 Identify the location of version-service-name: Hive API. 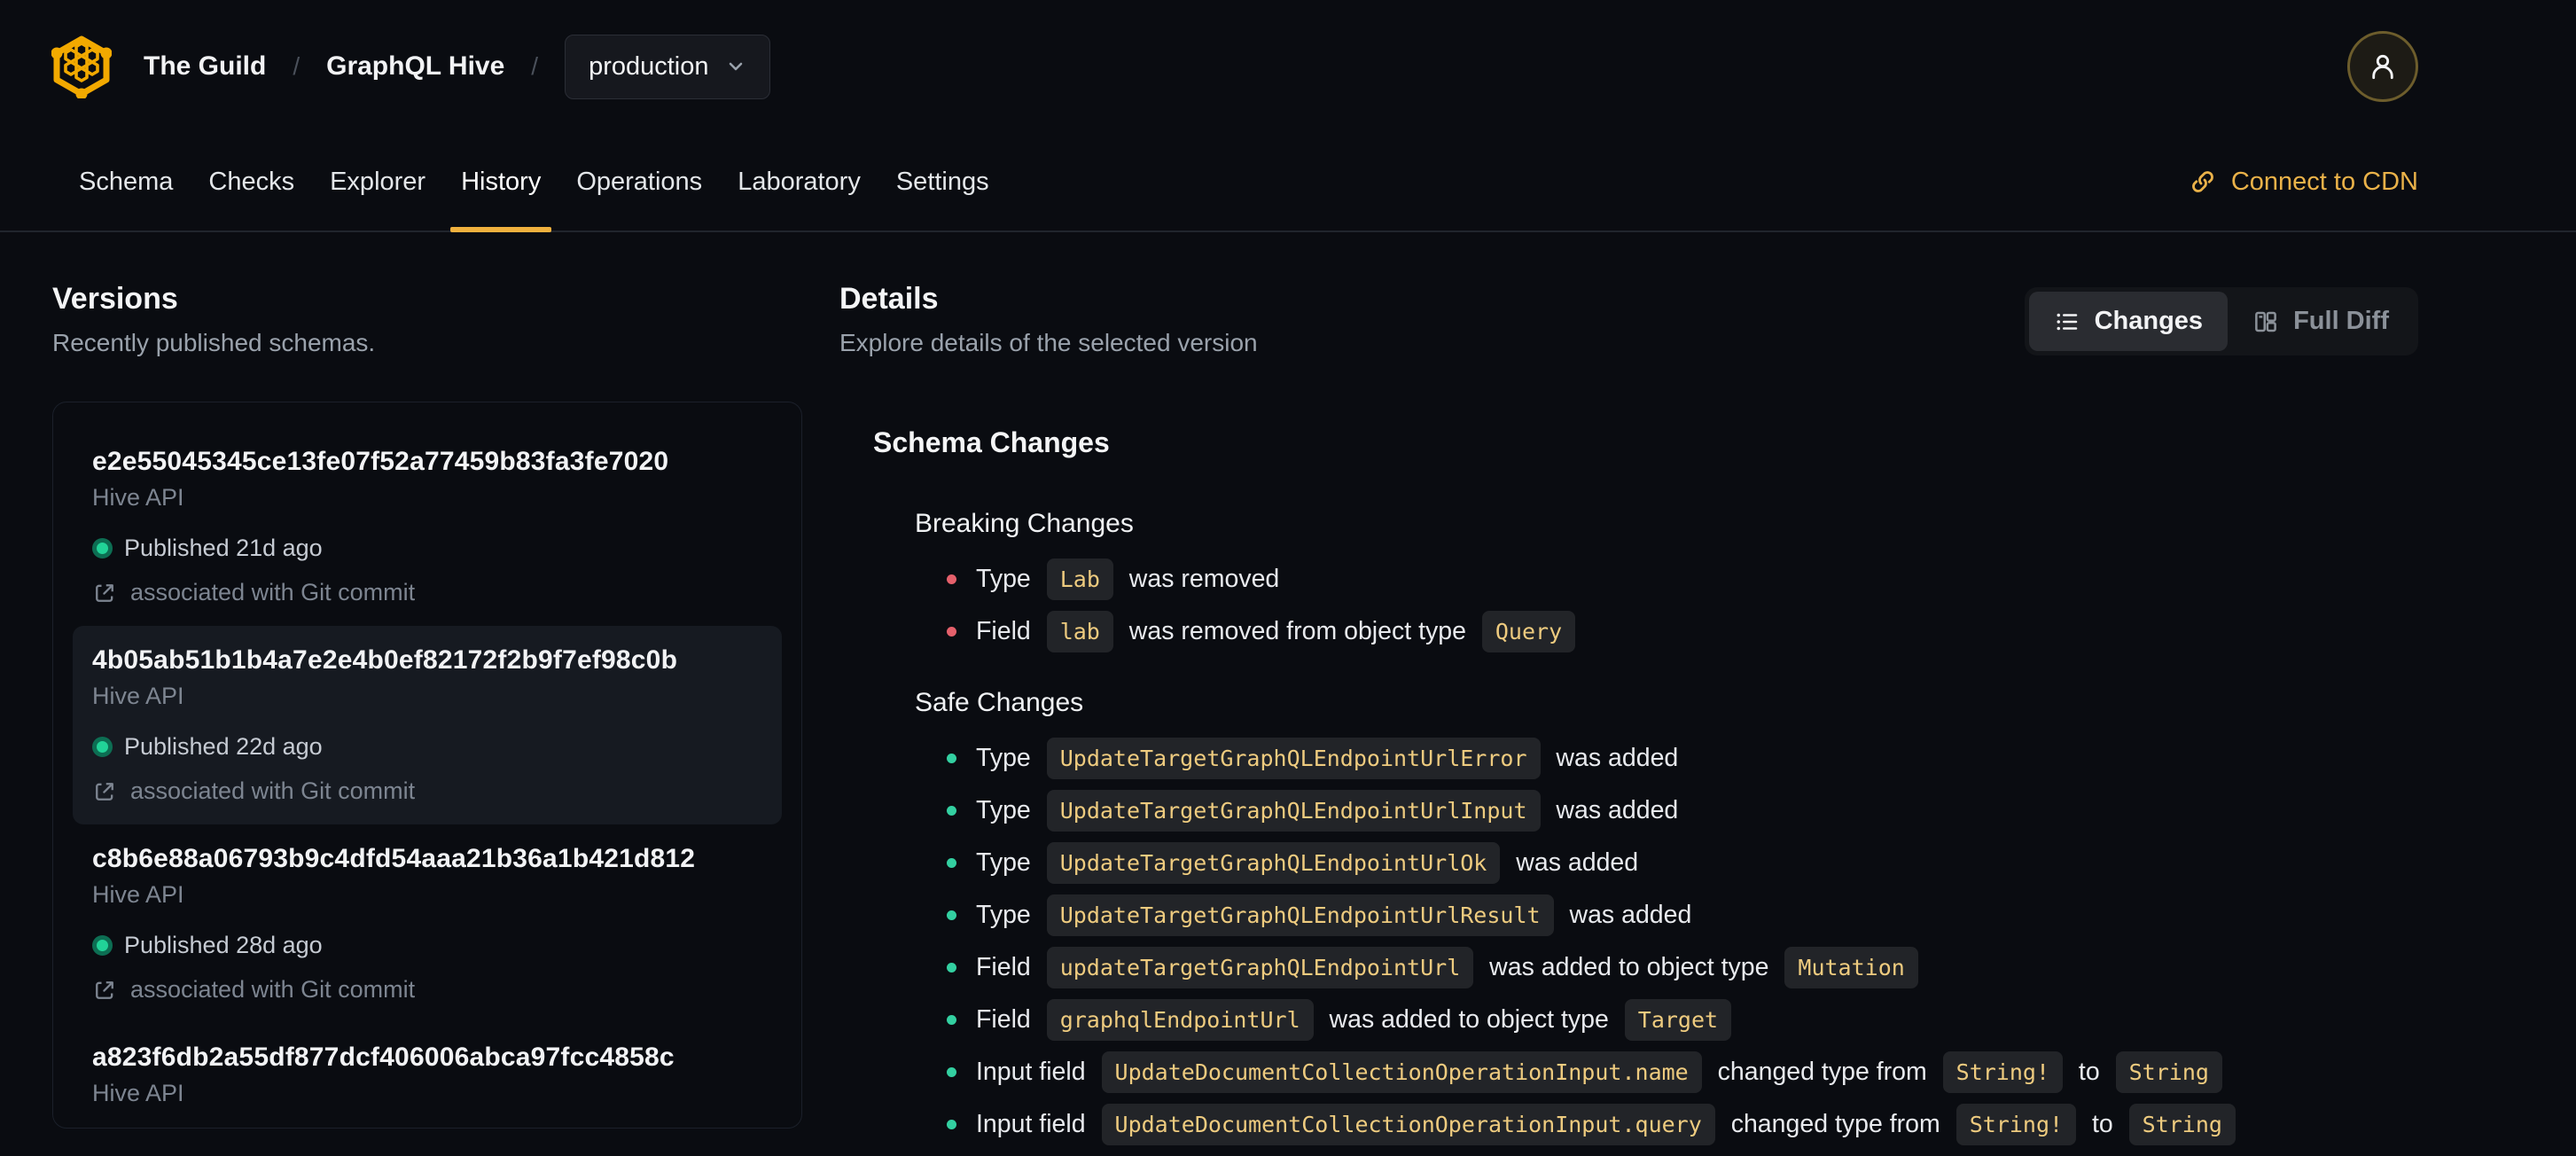
(138, 696).